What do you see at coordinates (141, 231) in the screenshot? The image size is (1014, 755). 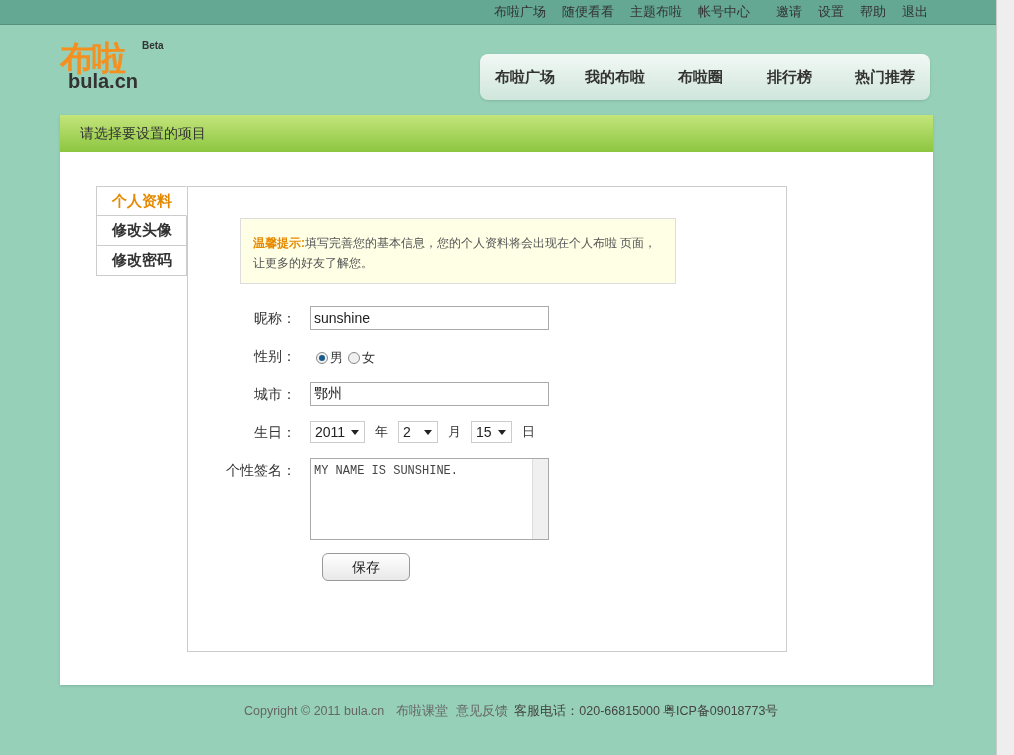 I see `settings-tab: 修改头像` at bounding box center [141, 231].